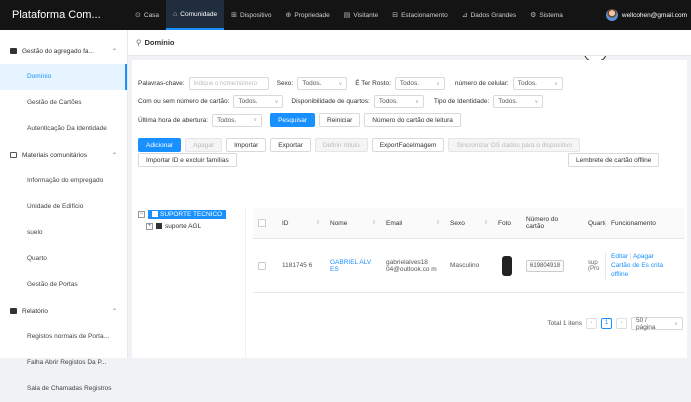 The image size is (691, 402). I want to click on sidebar-group-relatorio: Relatório ⌃, so click(63, 311).